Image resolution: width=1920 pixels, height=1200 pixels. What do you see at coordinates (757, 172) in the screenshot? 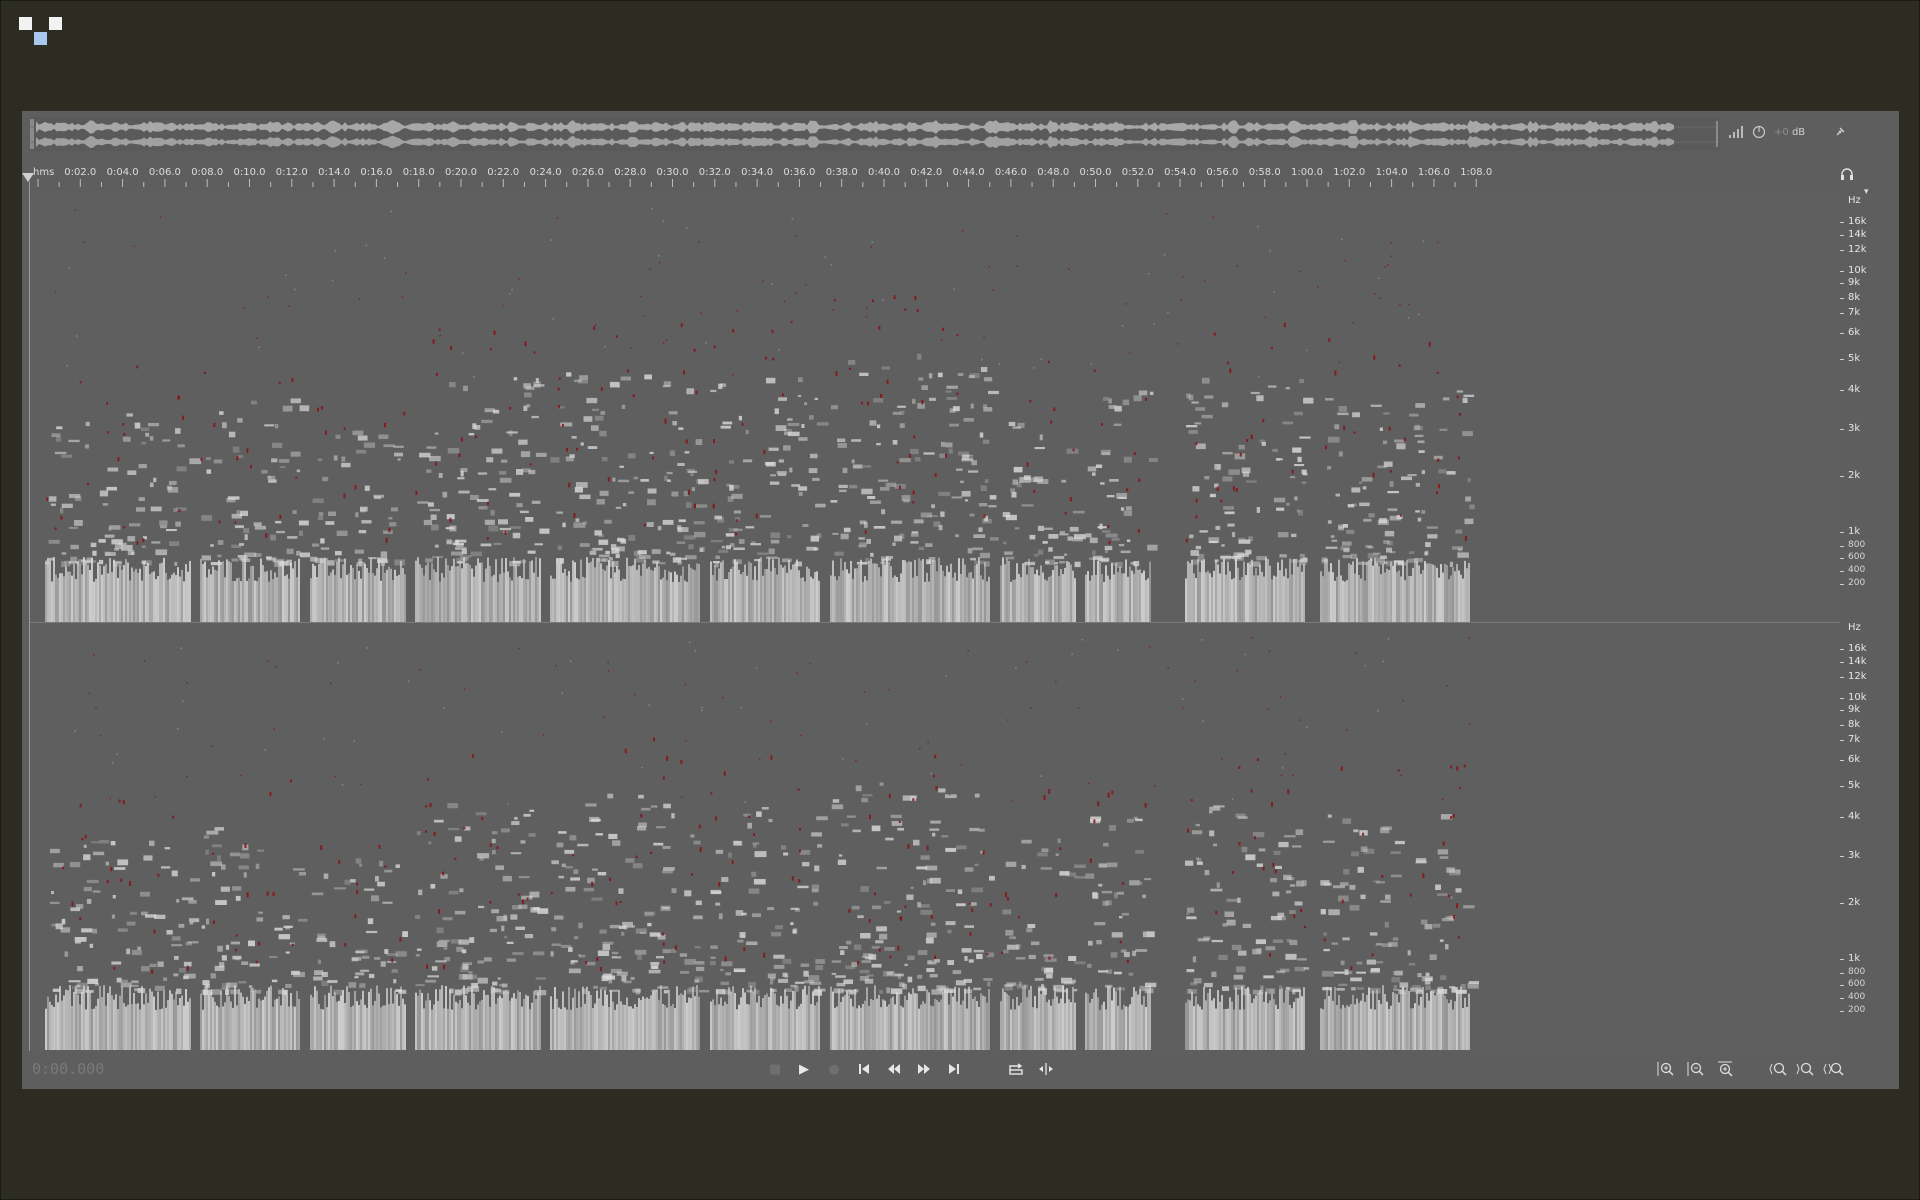
I see `ruler-tick-label: 0:34.0` at bounding box center [757, 172].